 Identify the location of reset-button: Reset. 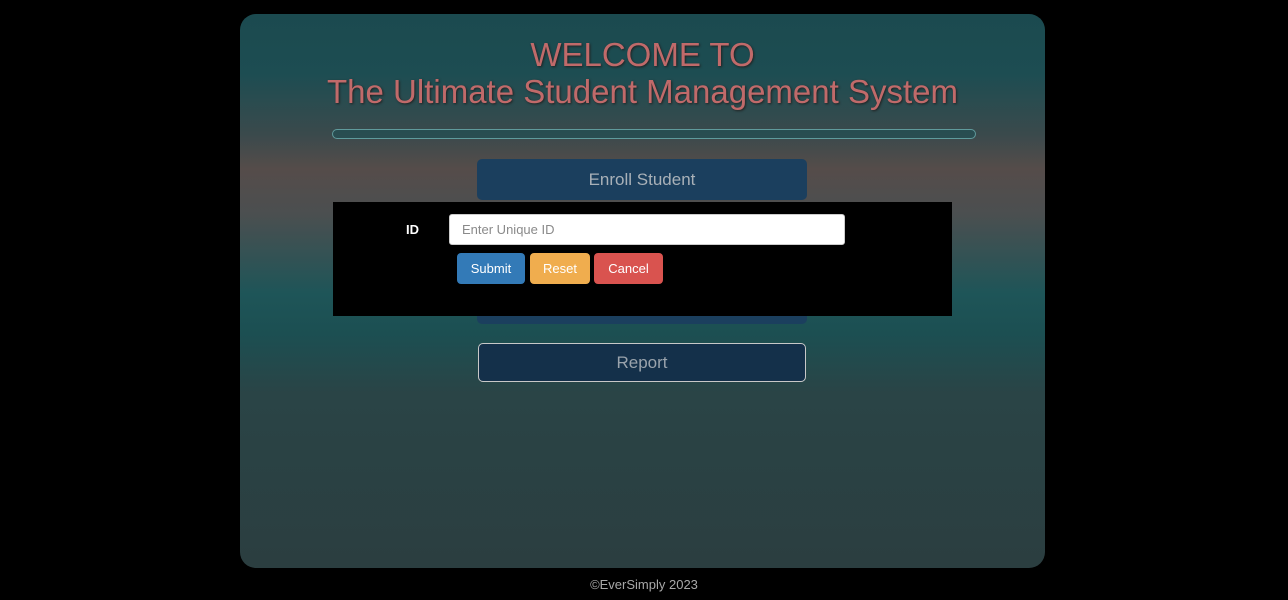
(560, 268).